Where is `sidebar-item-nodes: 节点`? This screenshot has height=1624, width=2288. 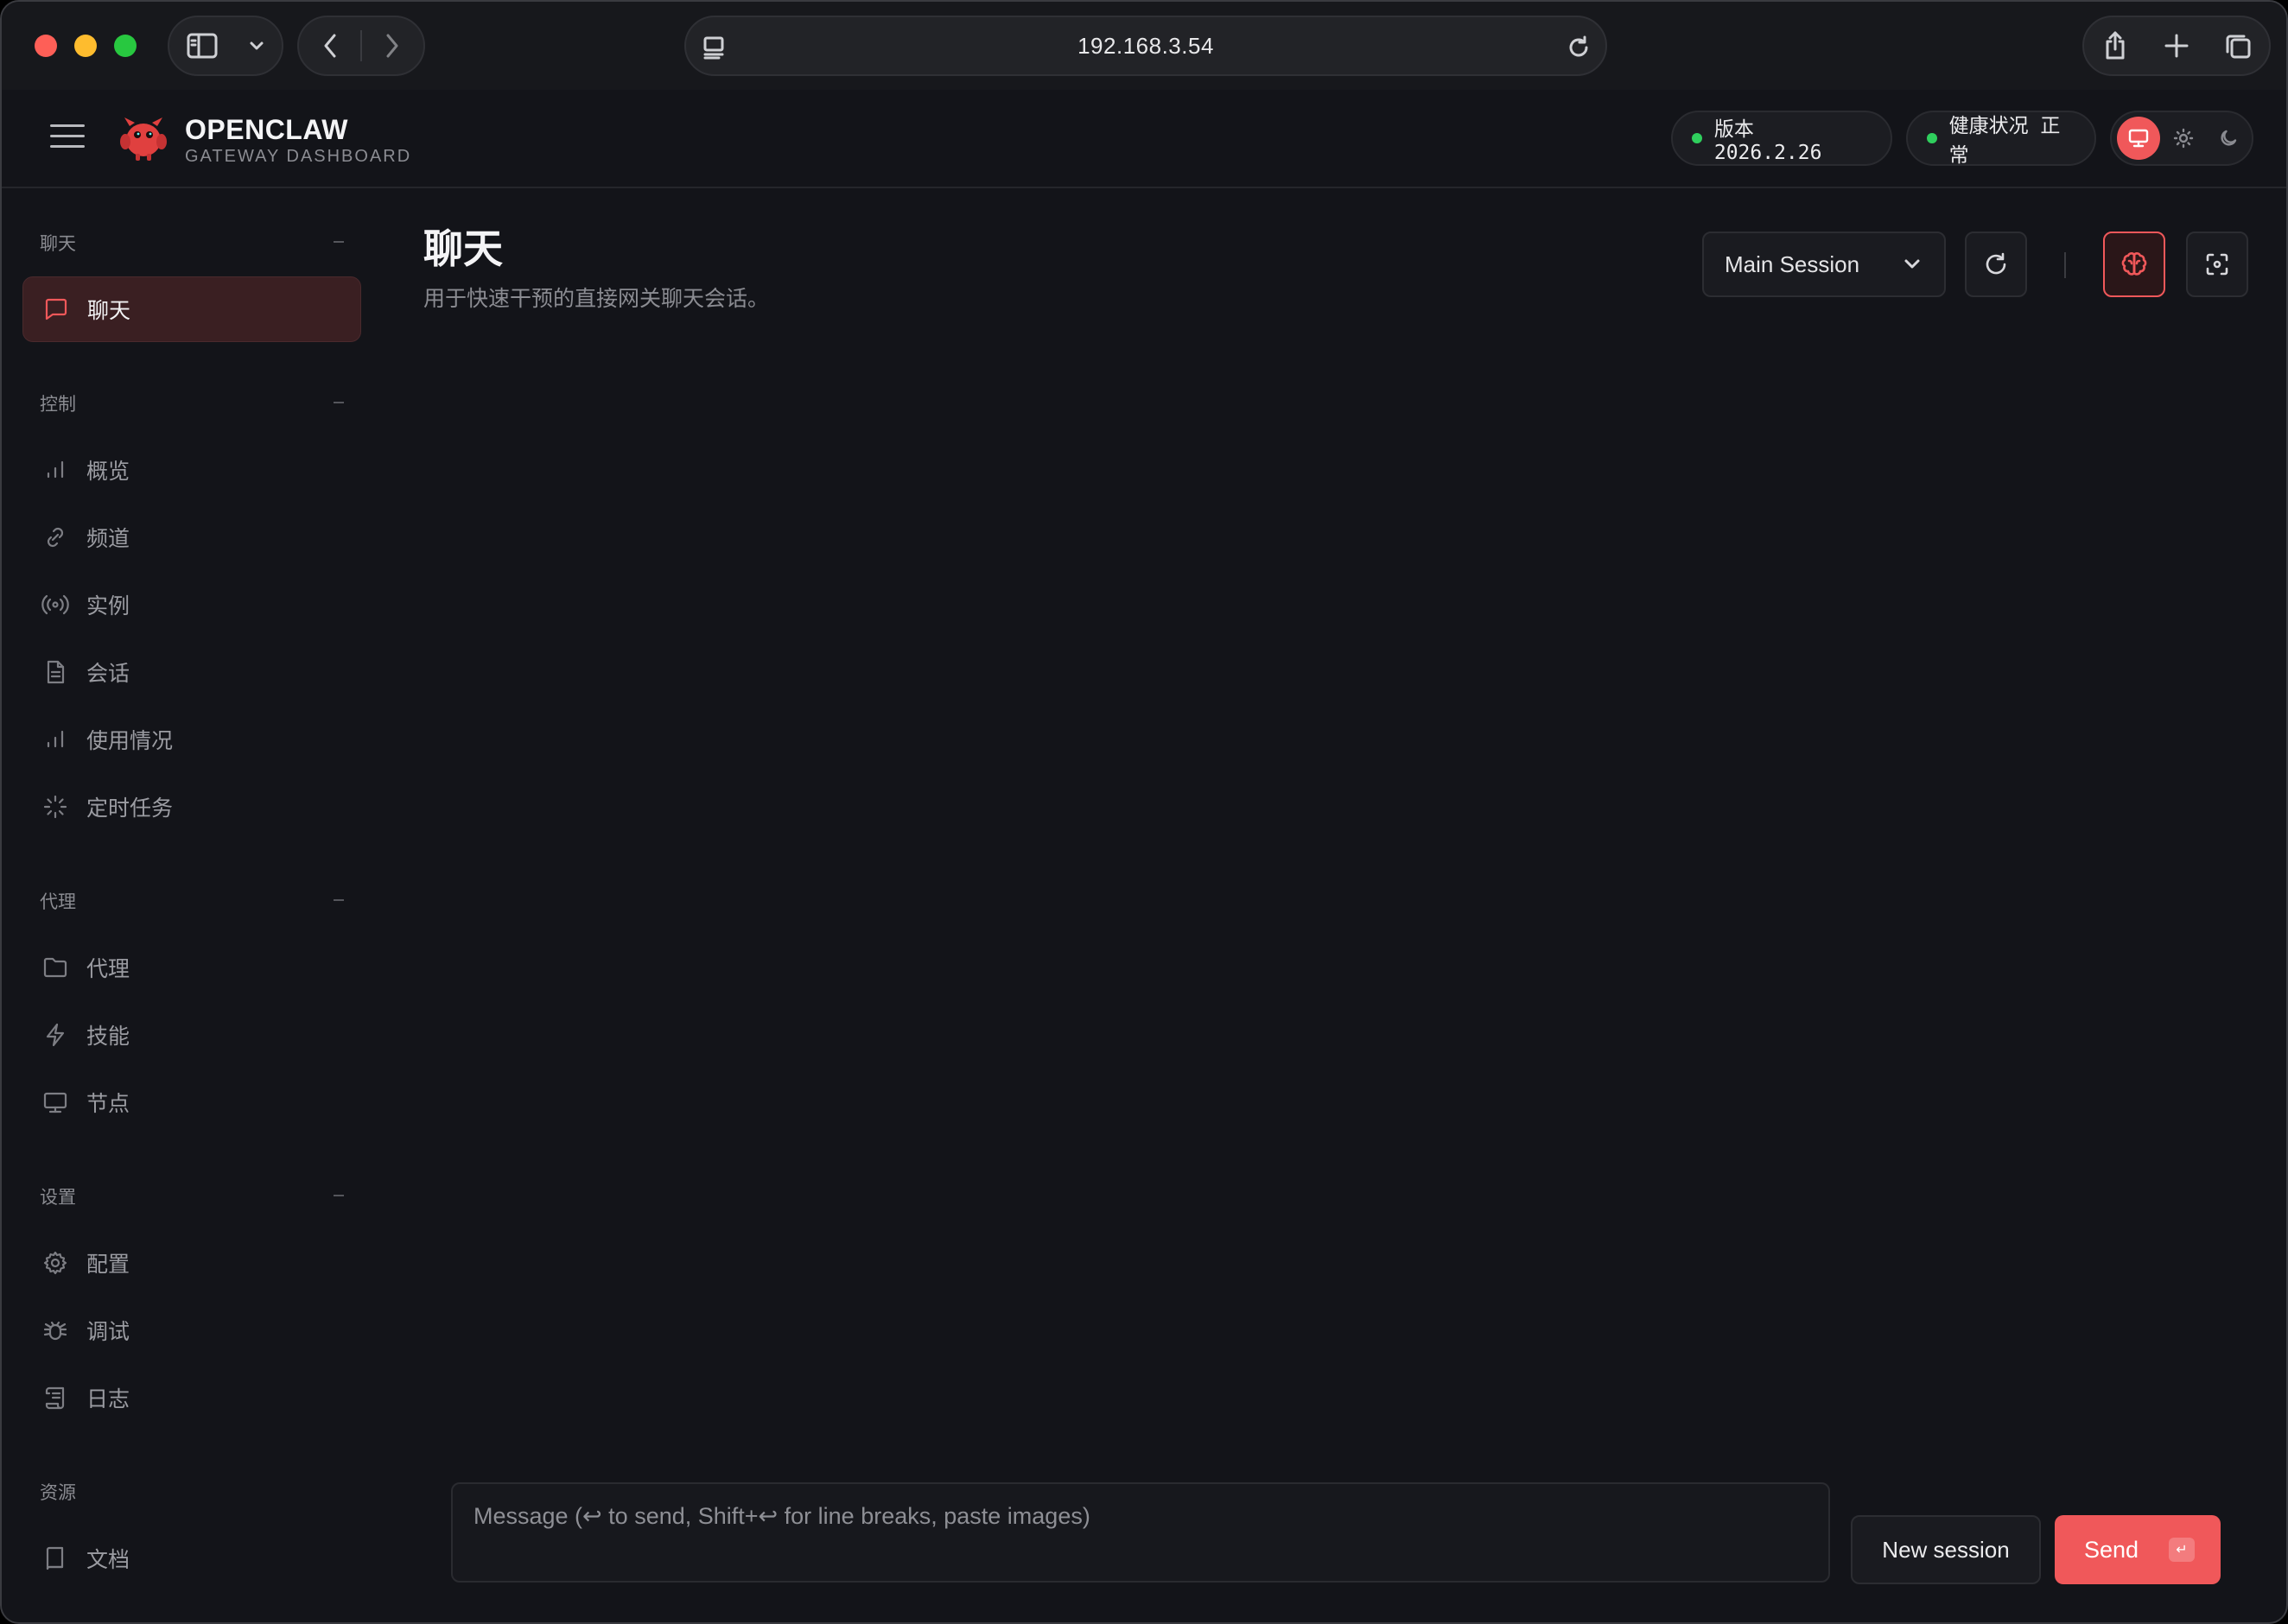
sidebar-item-nodes: 节点 is located at coordinates (191, 1102).